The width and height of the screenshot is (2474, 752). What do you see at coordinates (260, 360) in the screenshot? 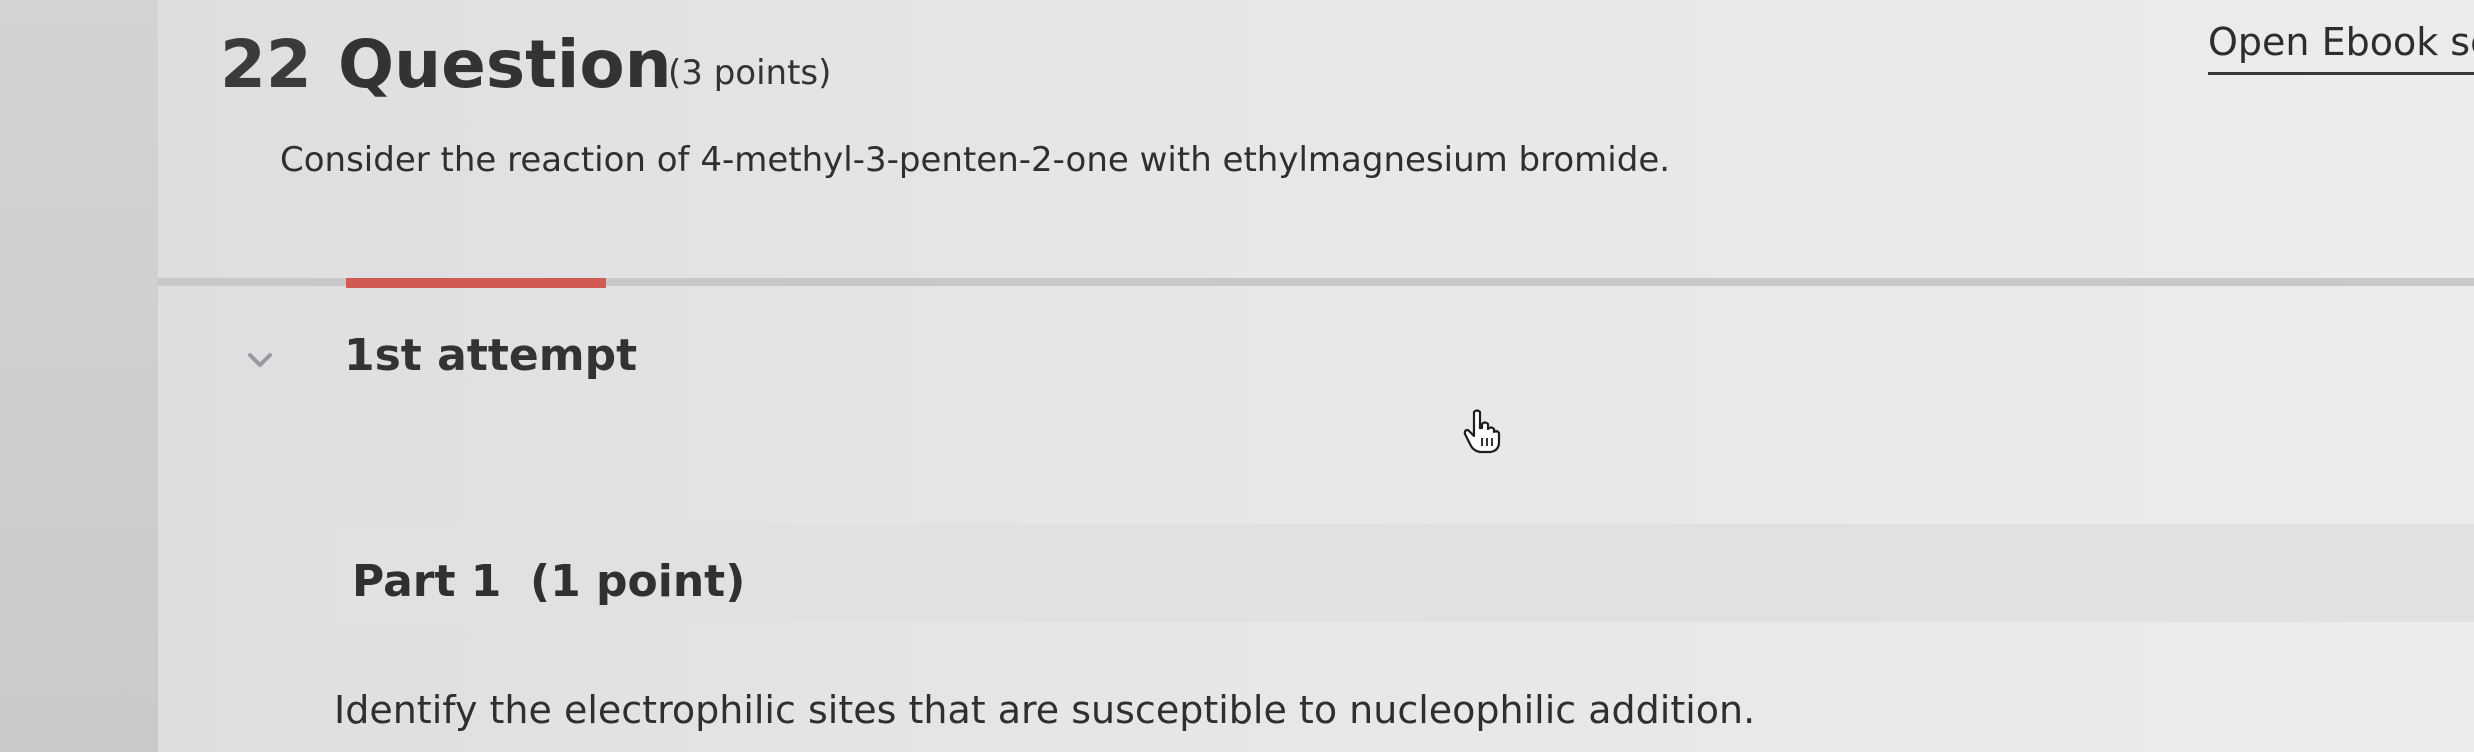
I see `chevron-down-icon` at bounding box center [260, 360].